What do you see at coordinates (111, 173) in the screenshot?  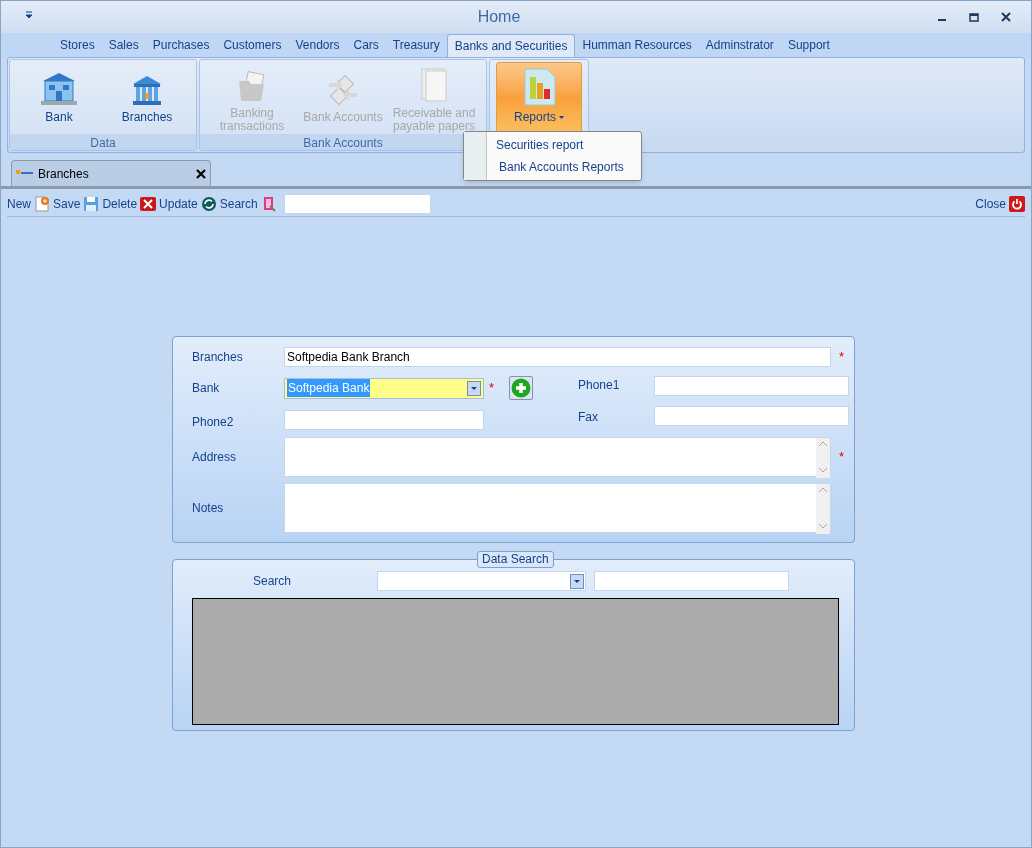 I see `document-tab: Branches` at bounding box center [111, 173].